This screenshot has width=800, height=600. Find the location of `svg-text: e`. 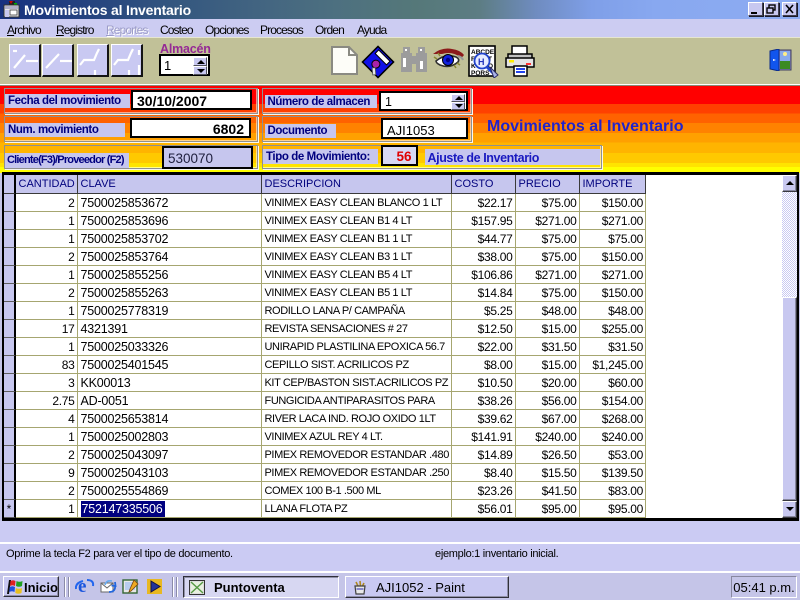

svg-text: e is located at coordinates (82, 586).